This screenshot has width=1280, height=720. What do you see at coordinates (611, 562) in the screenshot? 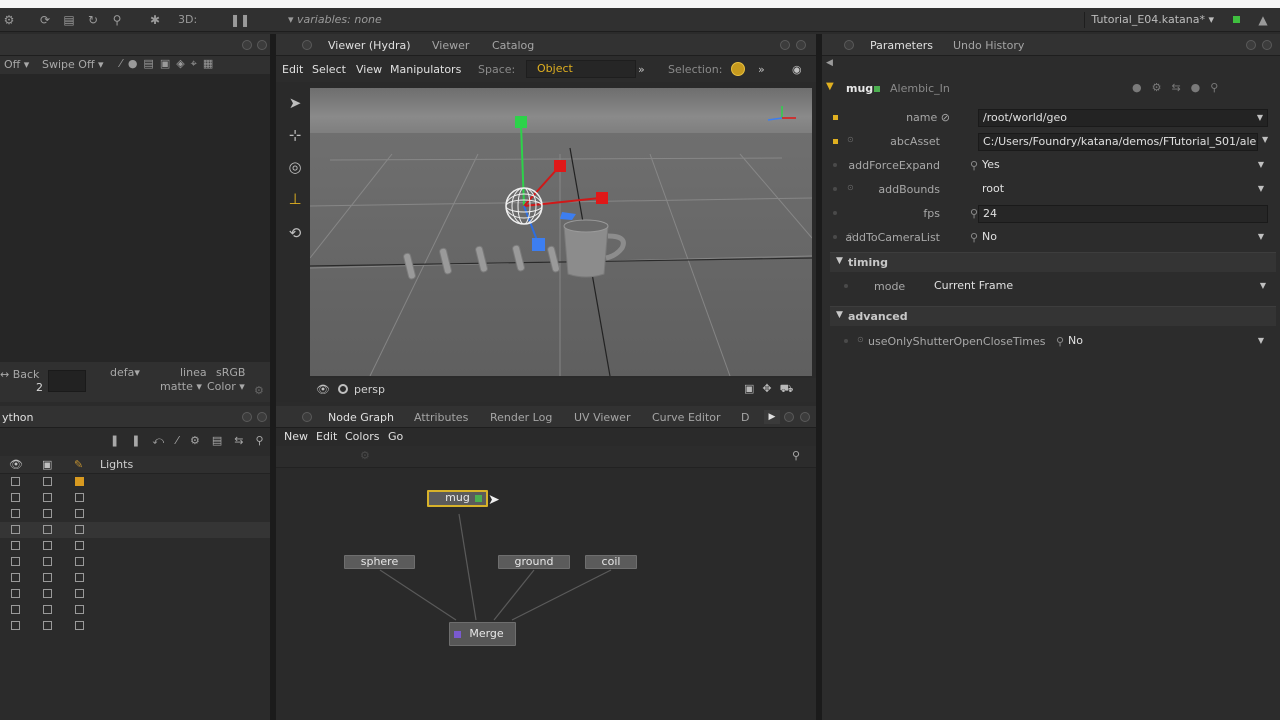
I see `node-coil: coil` at bounding box center [611, 562].